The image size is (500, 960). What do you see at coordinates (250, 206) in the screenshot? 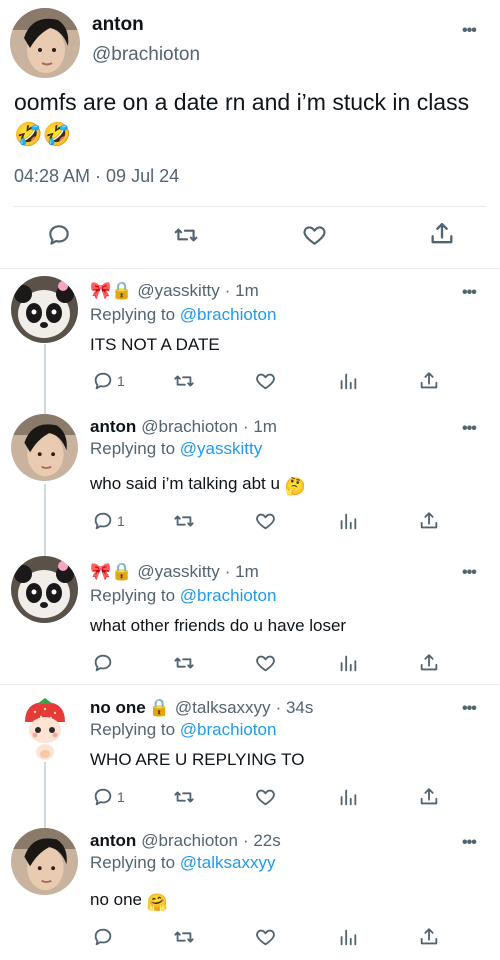
I see `divider` at bounding box center [250, 206].